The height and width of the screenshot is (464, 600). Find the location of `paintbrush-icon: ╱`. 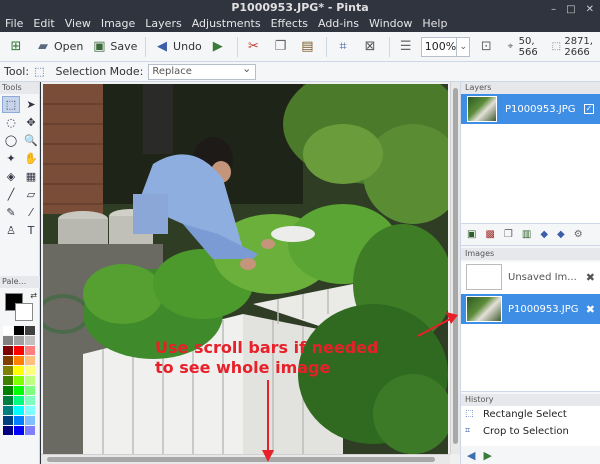

paintbrush-icon: ╱ is located at coordinates (11, 194).